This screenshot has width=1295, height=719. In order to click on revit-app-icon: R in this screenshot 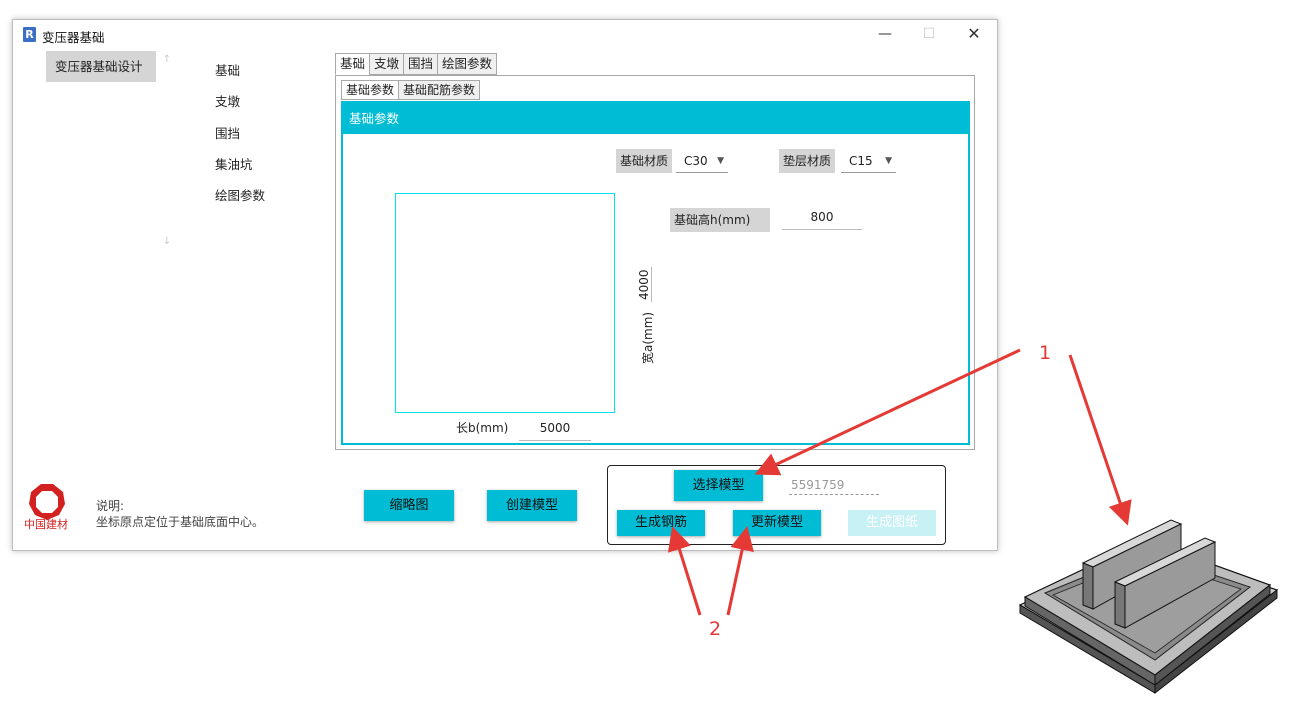, I will do `click(29, 34)`.